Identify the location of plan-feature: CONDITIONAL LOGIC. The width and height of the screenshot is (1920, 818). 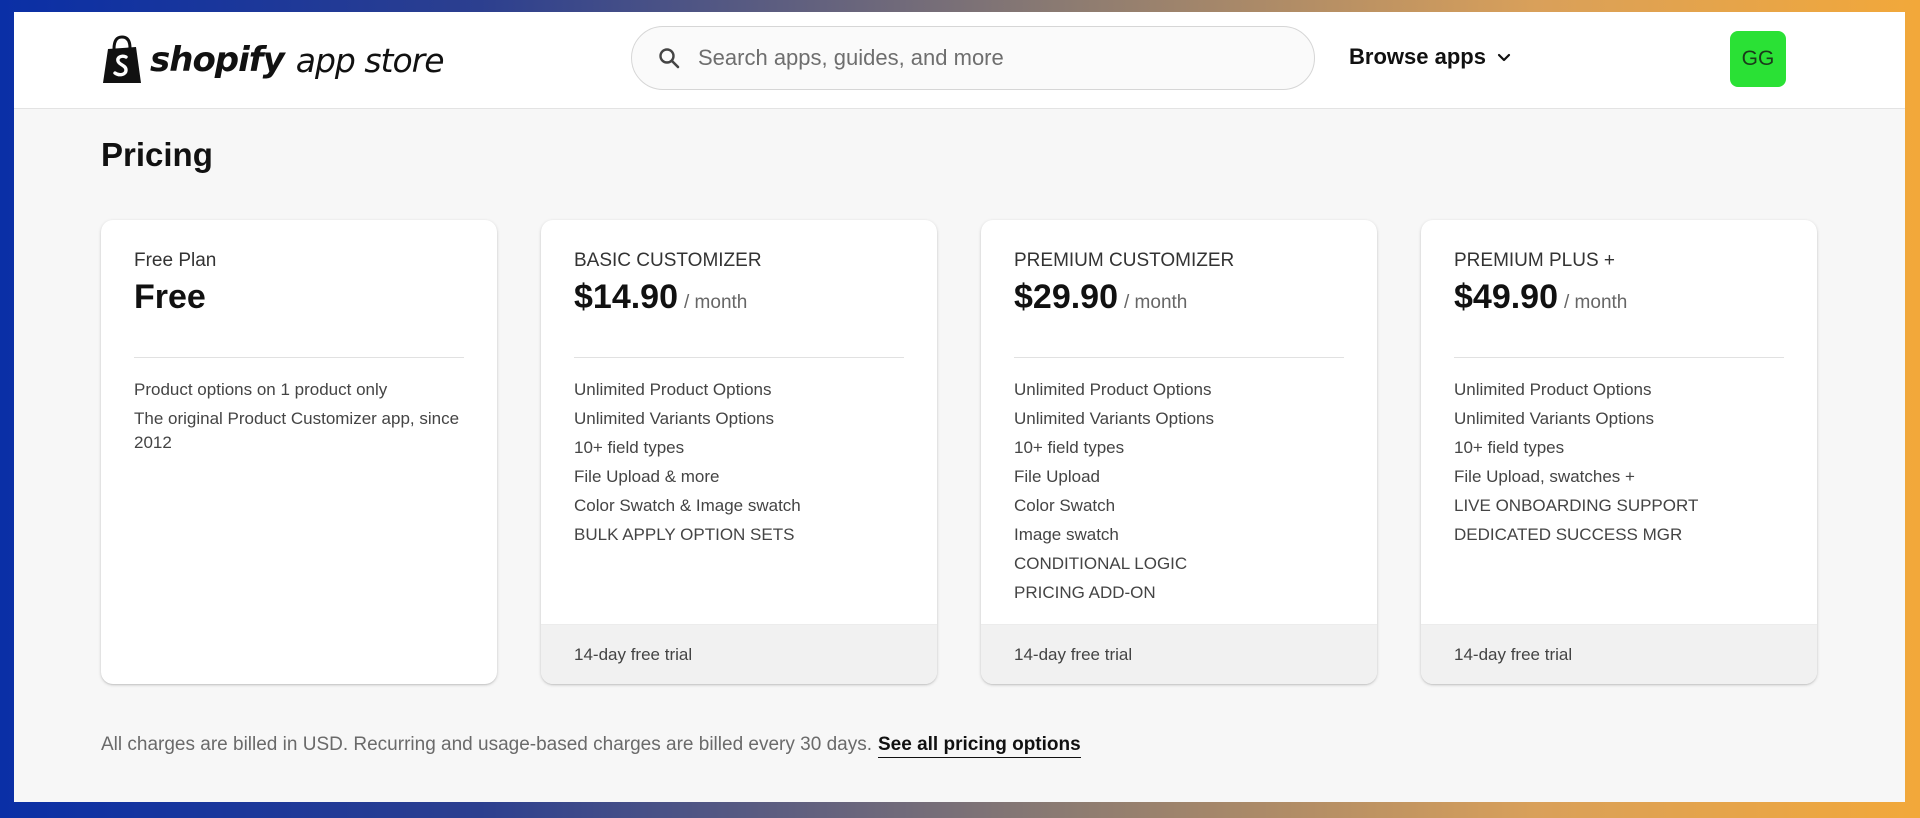
(1101, 563).